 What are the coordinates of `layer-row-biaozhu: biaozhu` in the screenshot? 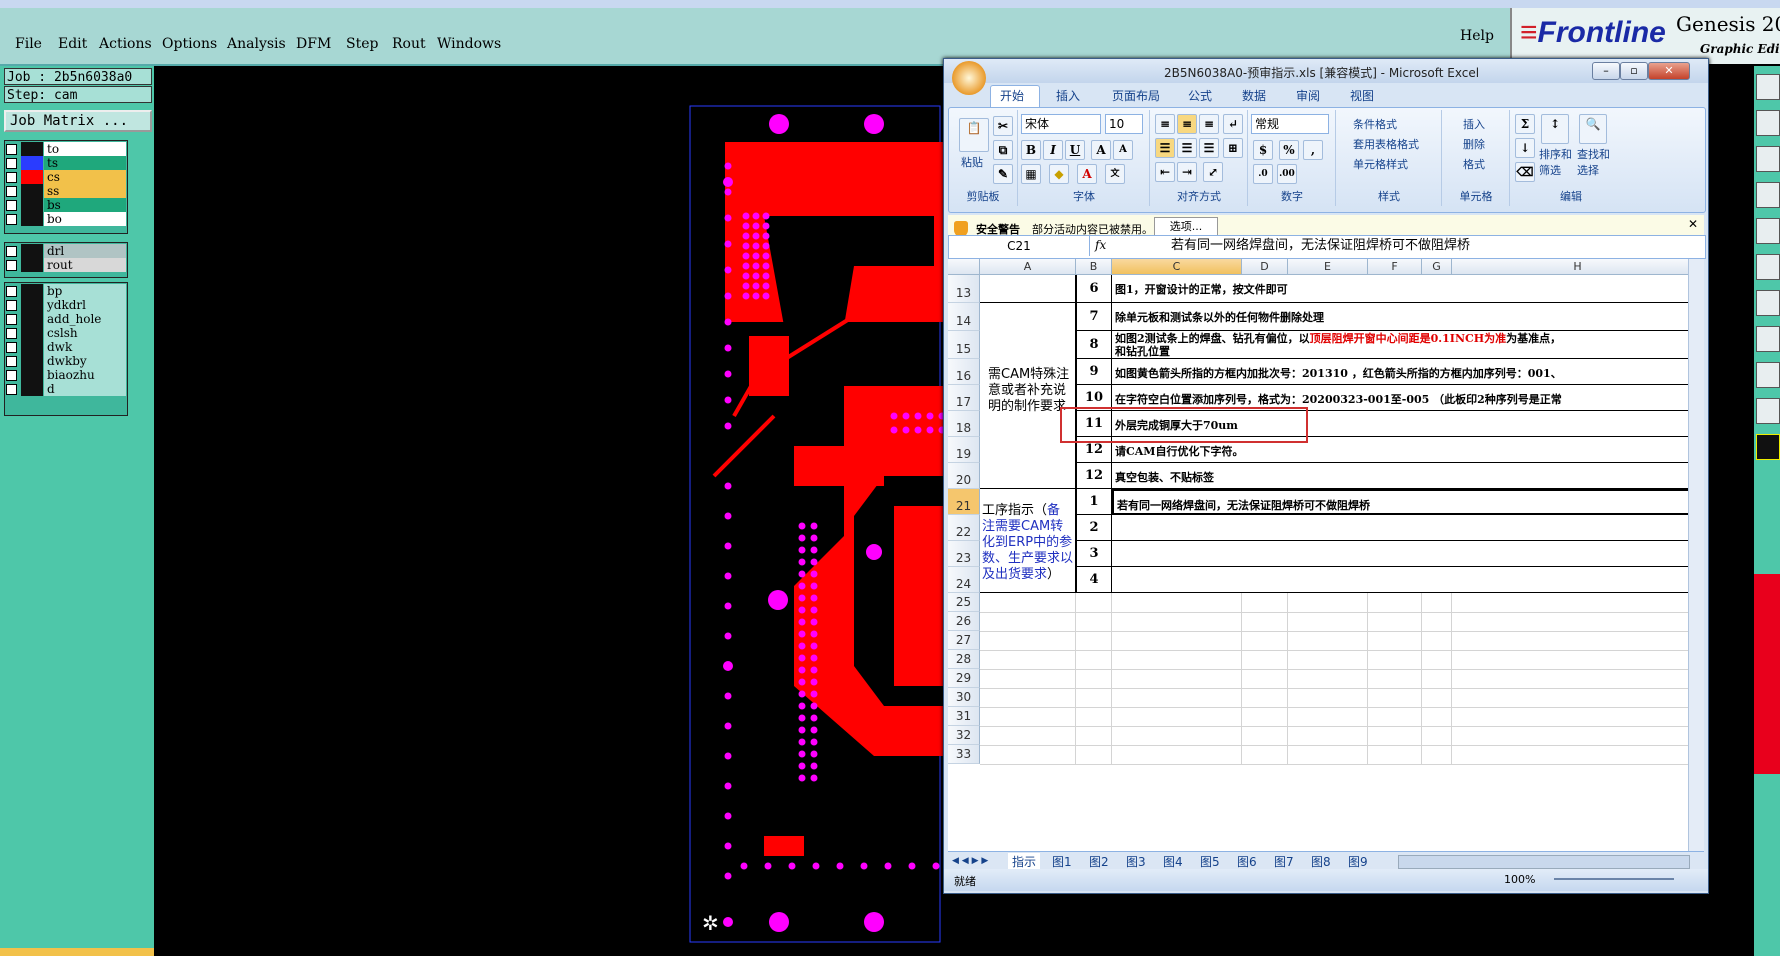 It's located at (65, 375).